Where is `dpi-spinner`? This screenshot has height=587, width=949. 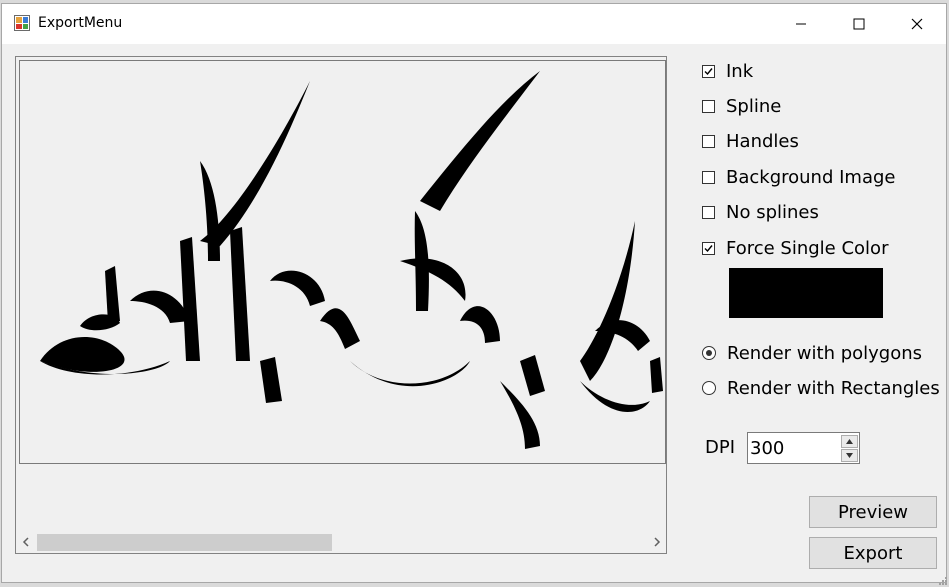 dpi-spinner is located at coordinates (803, 448).